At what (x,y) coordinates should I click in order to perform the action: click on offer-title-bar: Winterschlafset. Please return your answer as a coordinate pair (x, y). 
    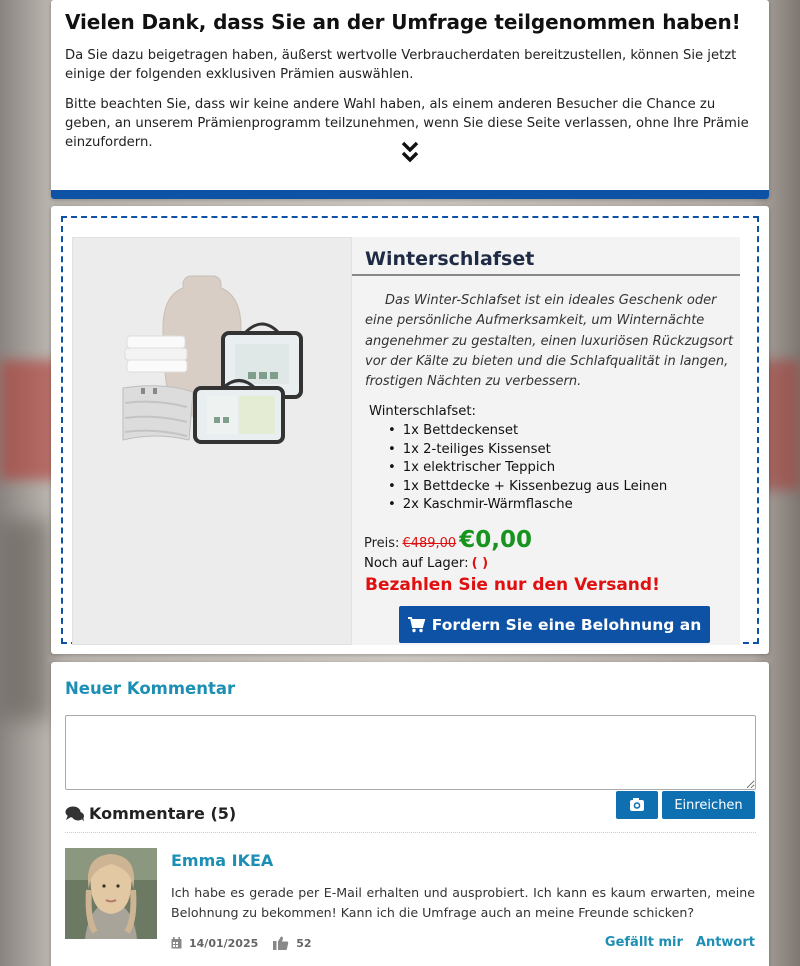
    Looking at the image, I should click on (546, 256).